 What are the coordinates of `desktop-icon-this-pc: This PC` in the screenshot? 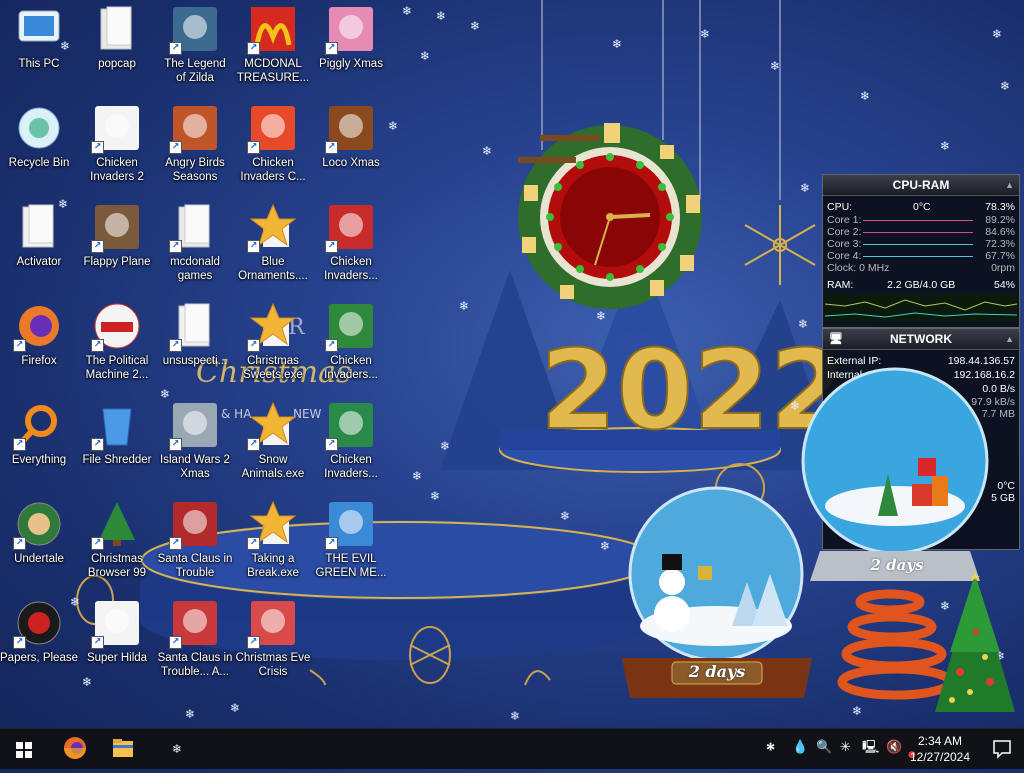 It's located at (39, 50).